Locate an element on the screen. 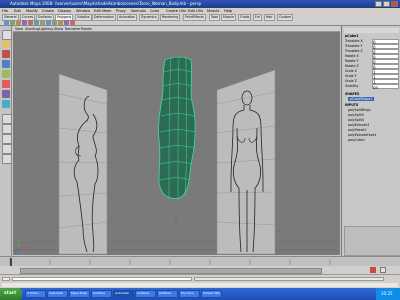 The width and height of the screenshot is (400, 300). range-slider is located at coordinates (200, 270).